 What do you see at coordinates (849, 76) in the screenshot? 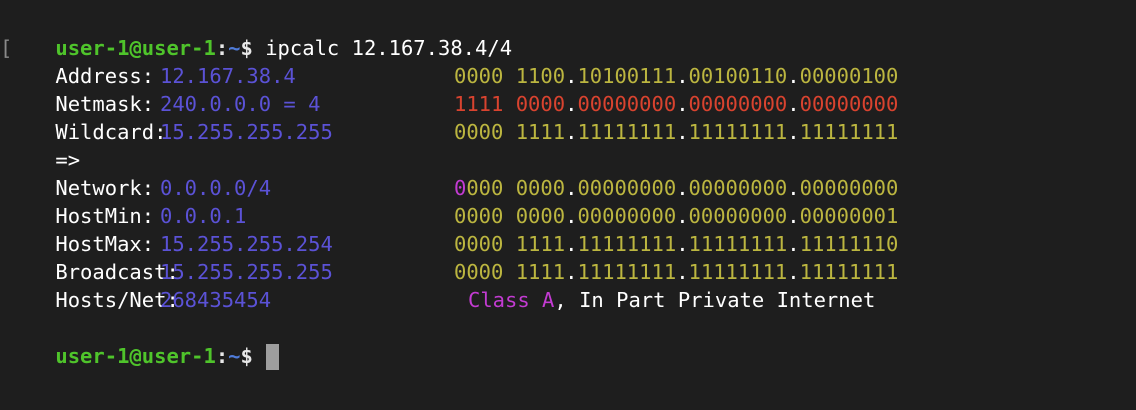
I see `binary-part-d: 00000100` at bounding box center [849, 76].